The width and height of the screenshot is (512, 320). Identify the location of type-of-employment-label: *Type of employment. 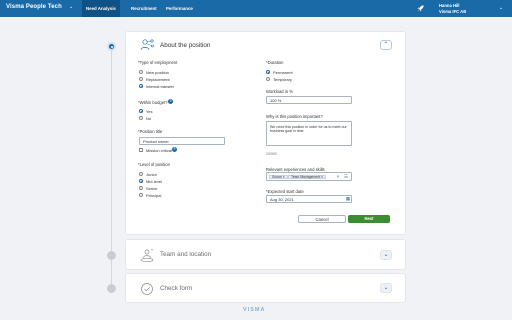
(158, 62).